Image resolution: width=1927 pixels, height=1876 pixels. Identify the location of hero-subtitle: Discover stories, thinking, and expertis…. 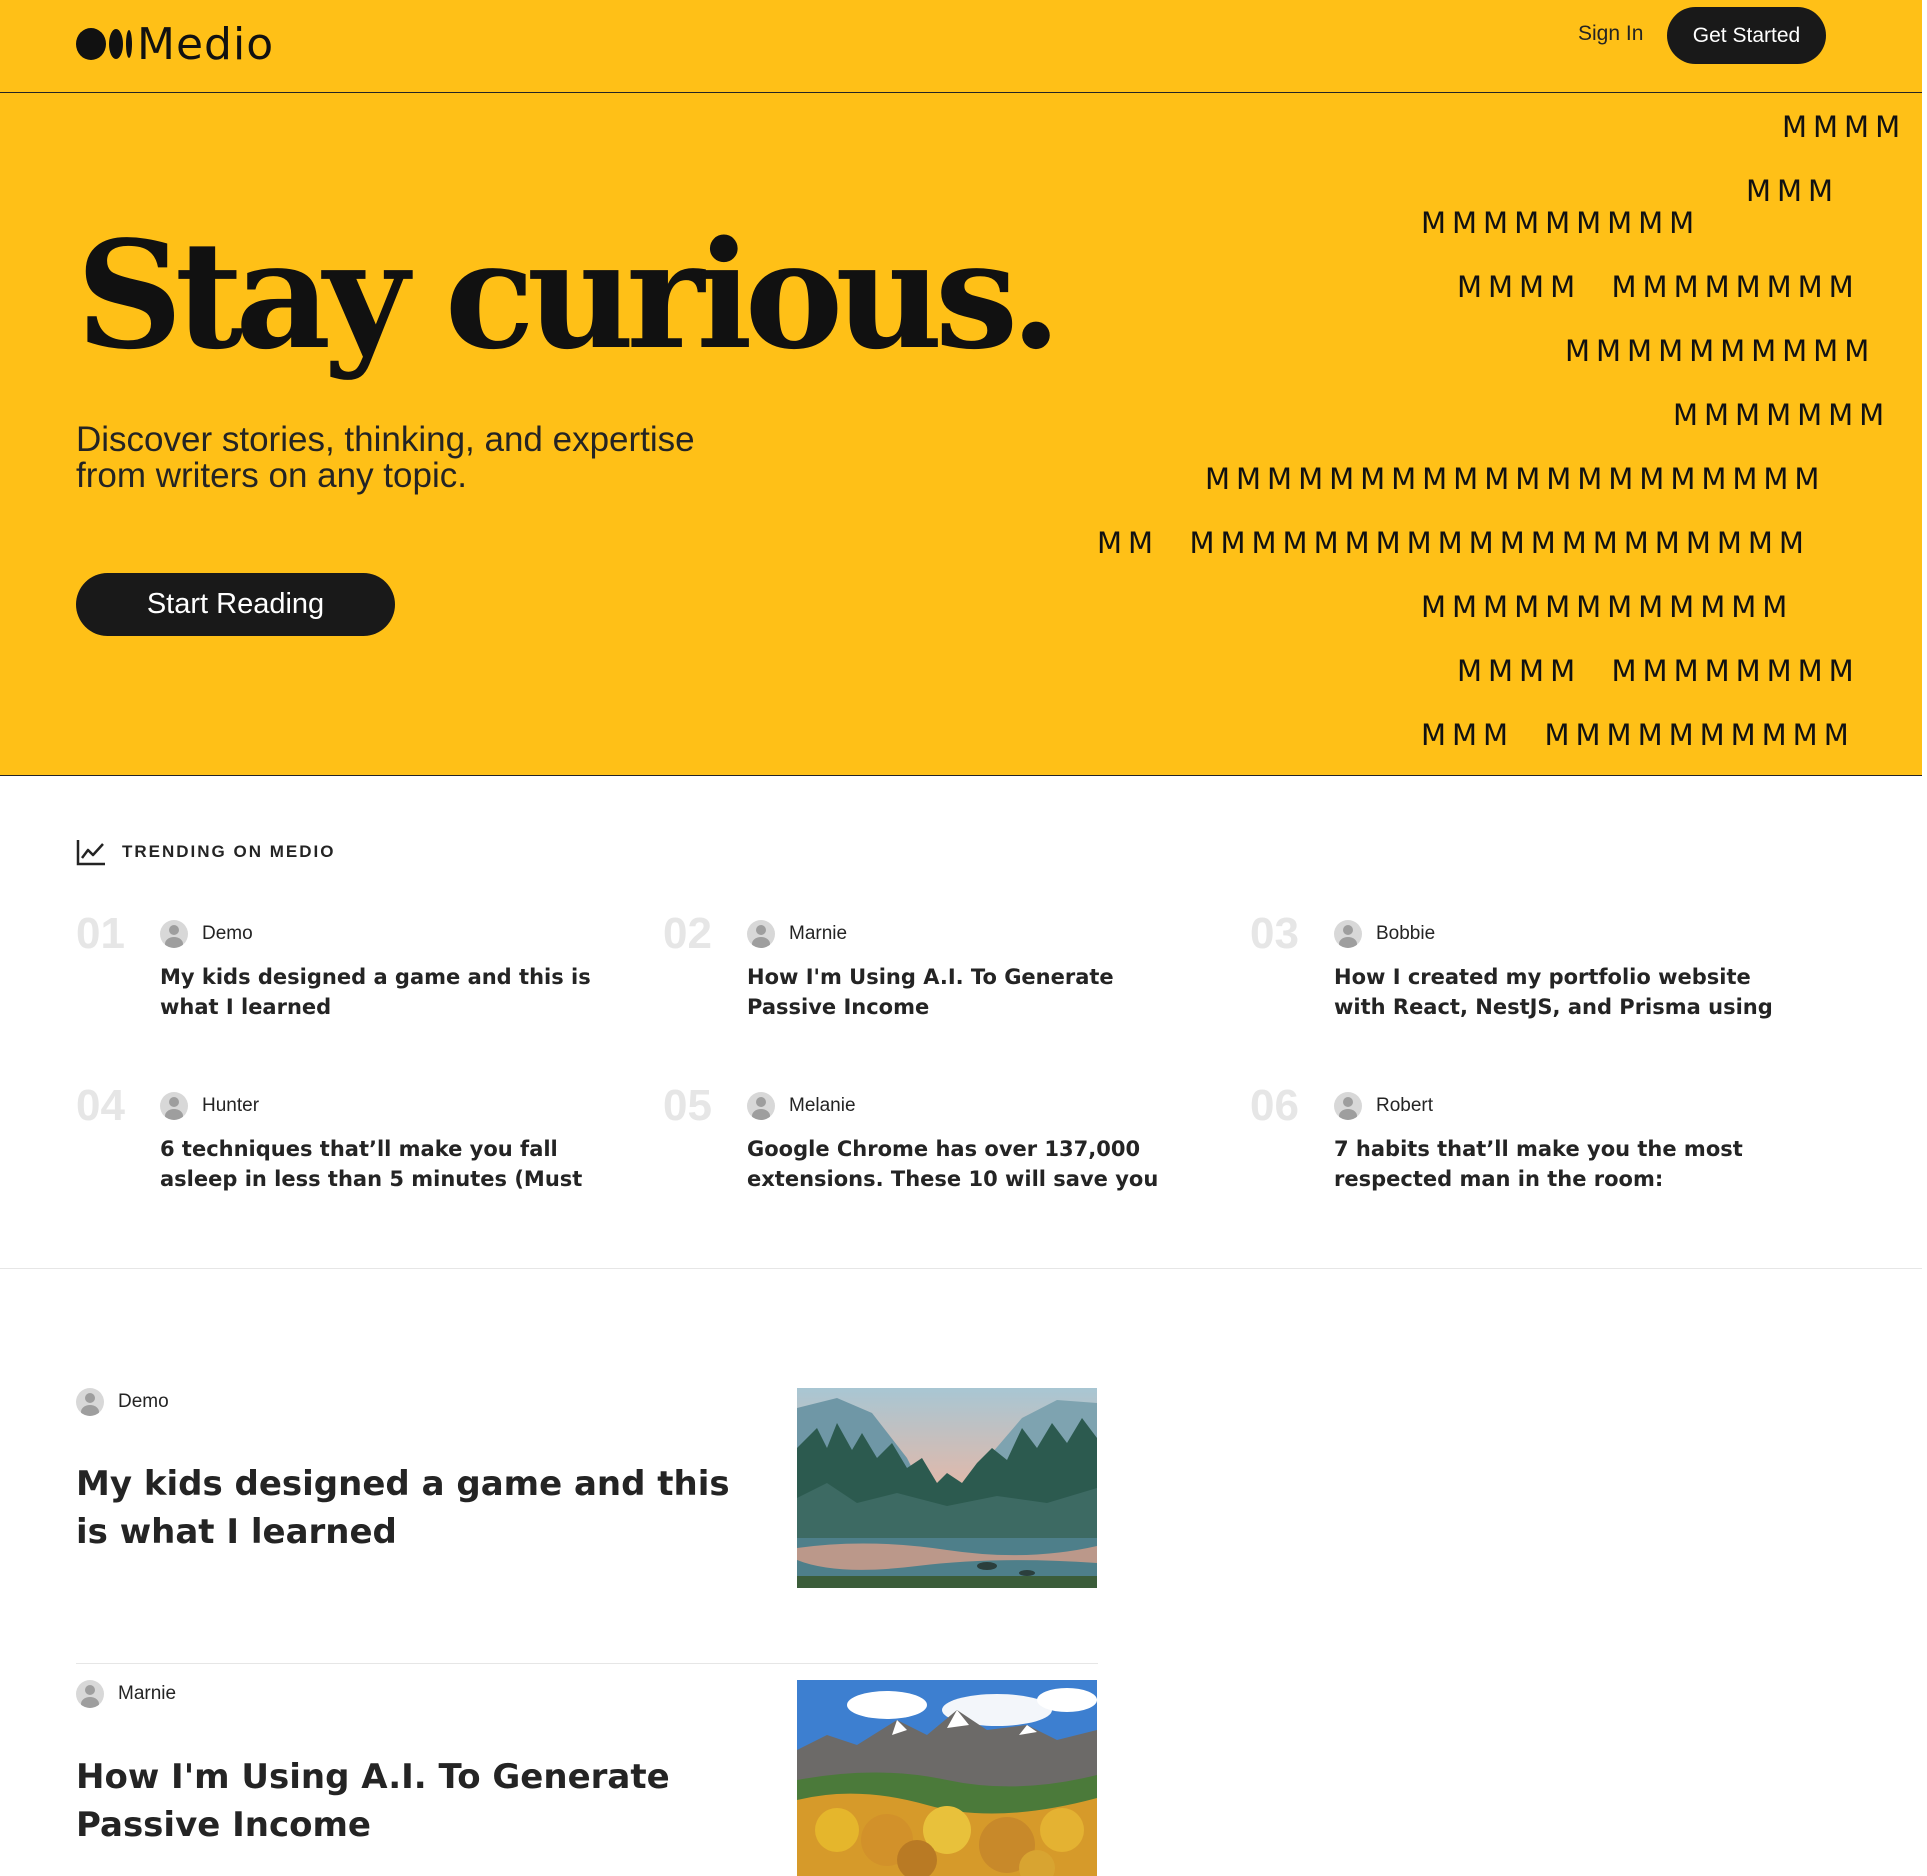
(426, 458).